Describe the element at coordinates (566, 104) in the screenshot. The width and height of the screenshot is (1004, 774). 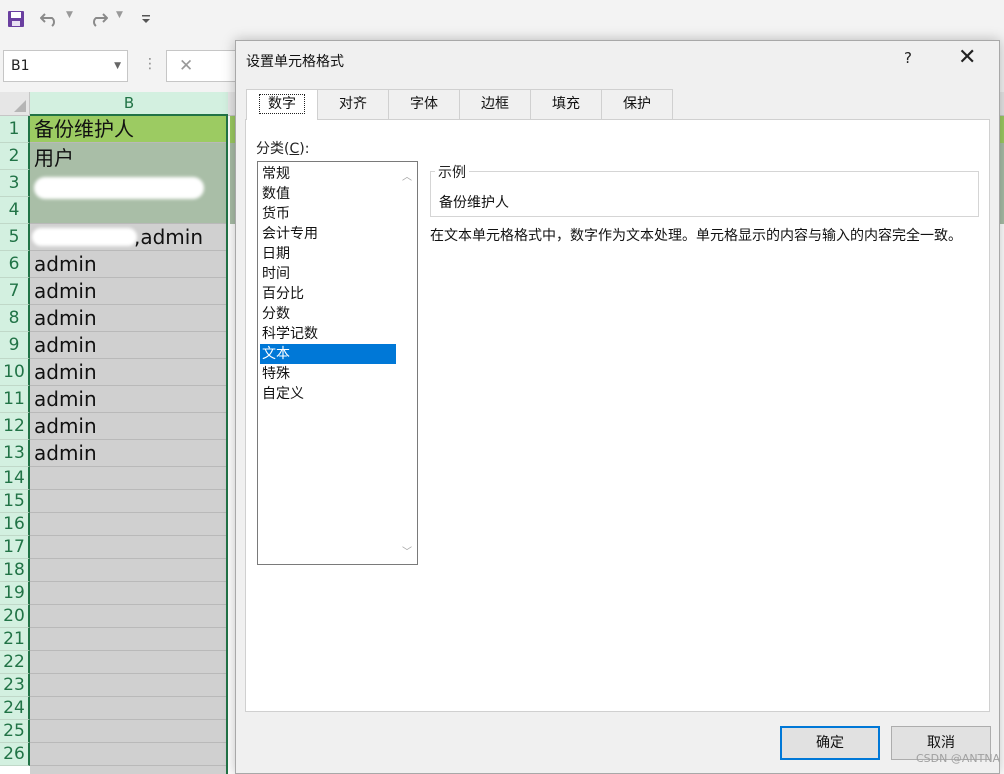
I see `tab-fill: 填充` at that location.